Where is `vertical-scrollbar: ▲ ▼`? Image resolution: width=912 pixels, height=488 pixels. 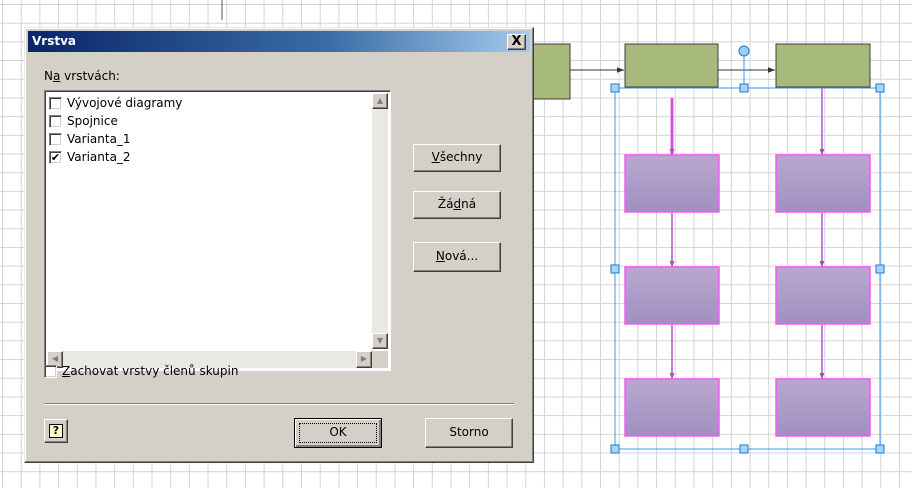 vertical-scrollbar: ▲ ▼ is located at coordinates (380, 221).